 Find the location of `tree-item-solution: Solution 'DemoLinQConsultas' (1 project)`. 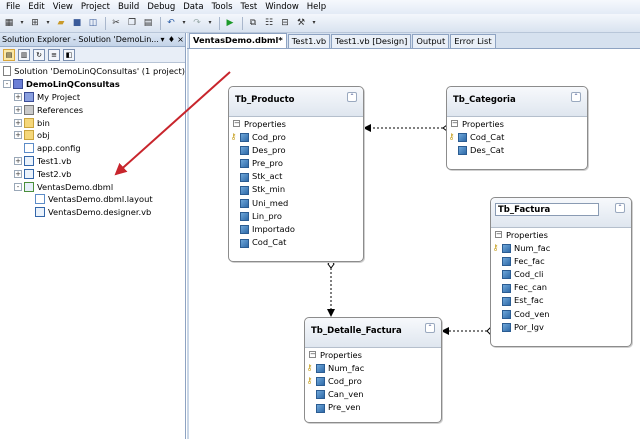

tree-item-solution: Solution 'DemoLinQConsultas' (1 project) is located at coordinates (92, 71).